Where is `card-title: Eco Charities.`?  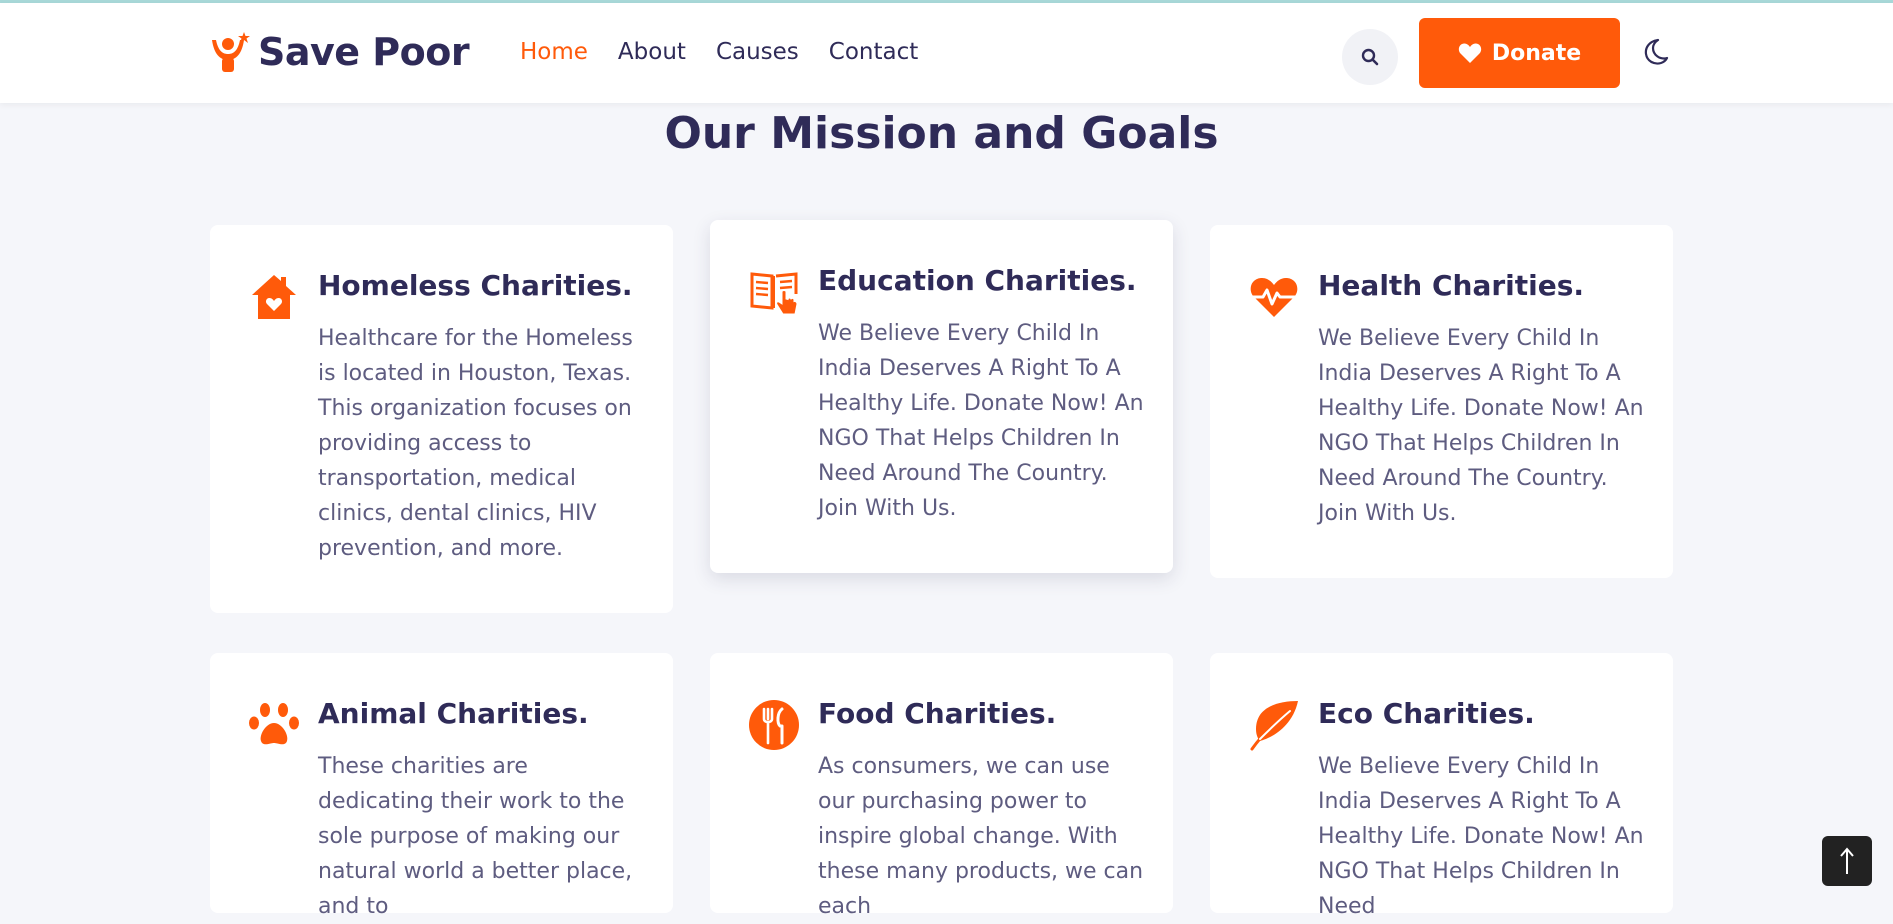
card-title: Eco Charities. is located at coordinates (1426, 713).